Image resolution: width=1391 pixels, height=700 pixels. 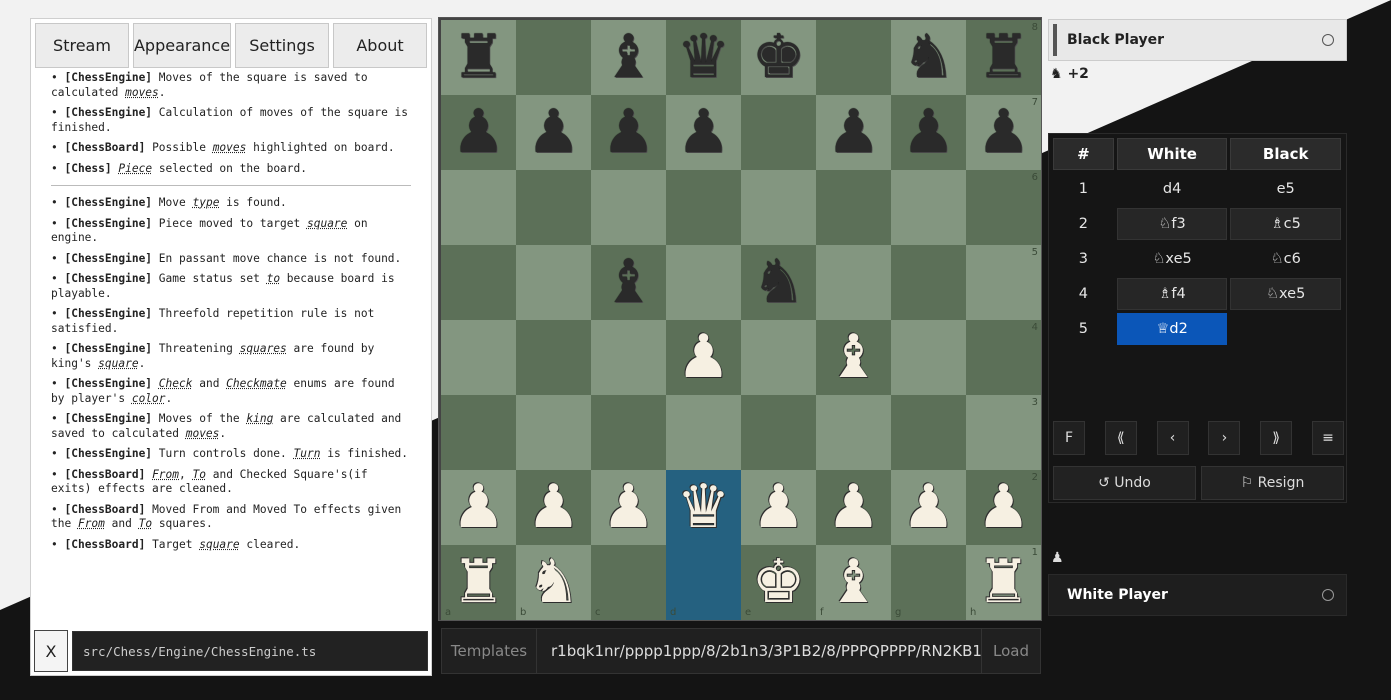 I want to click on square-d6, so click(x=703, y=207).